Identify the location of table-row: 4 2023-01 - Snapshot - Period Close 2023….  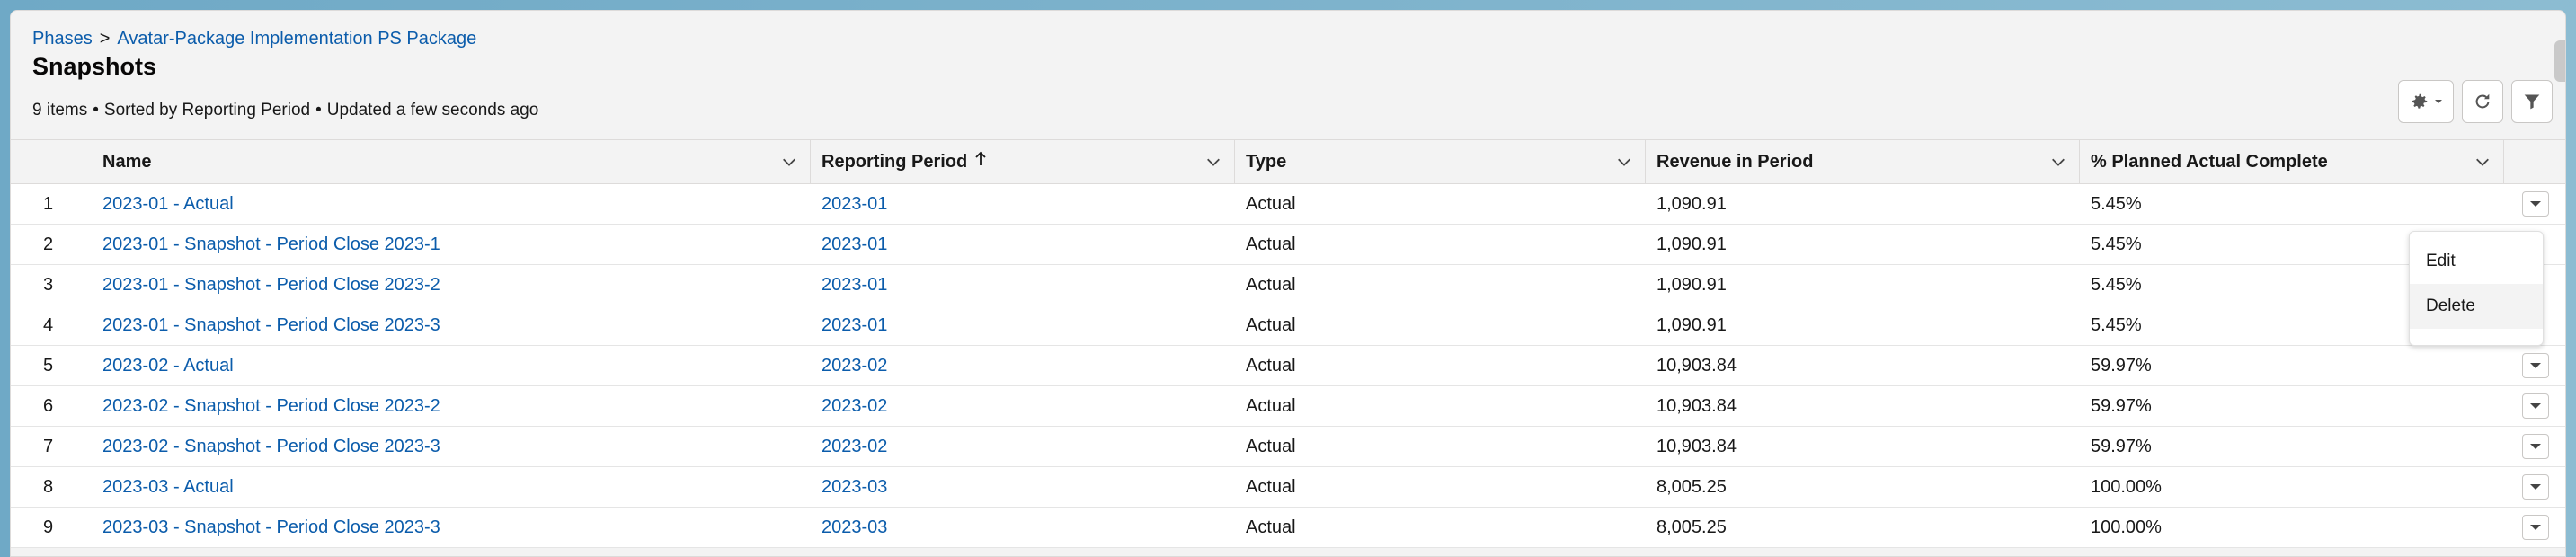
(1288, 325).